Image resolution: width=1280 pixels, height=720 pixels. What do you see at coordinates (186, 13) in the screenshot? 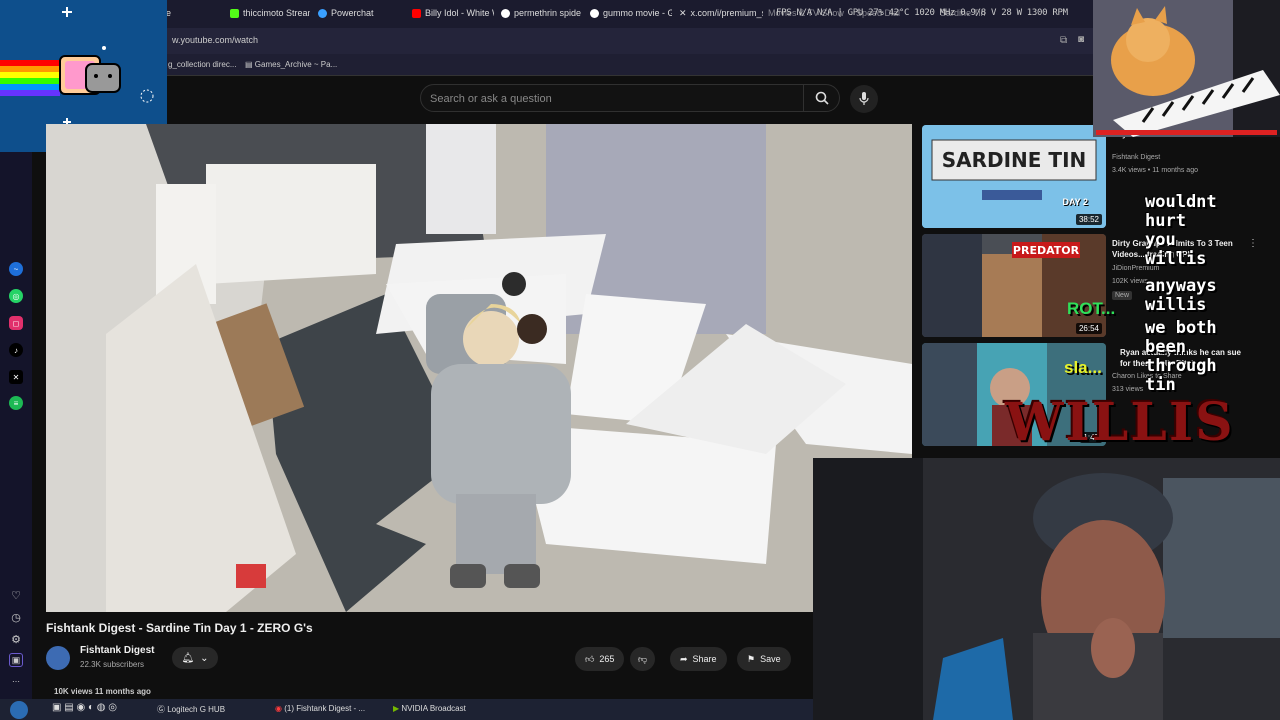
I see `tab: e` at bounding box center [186, 13].